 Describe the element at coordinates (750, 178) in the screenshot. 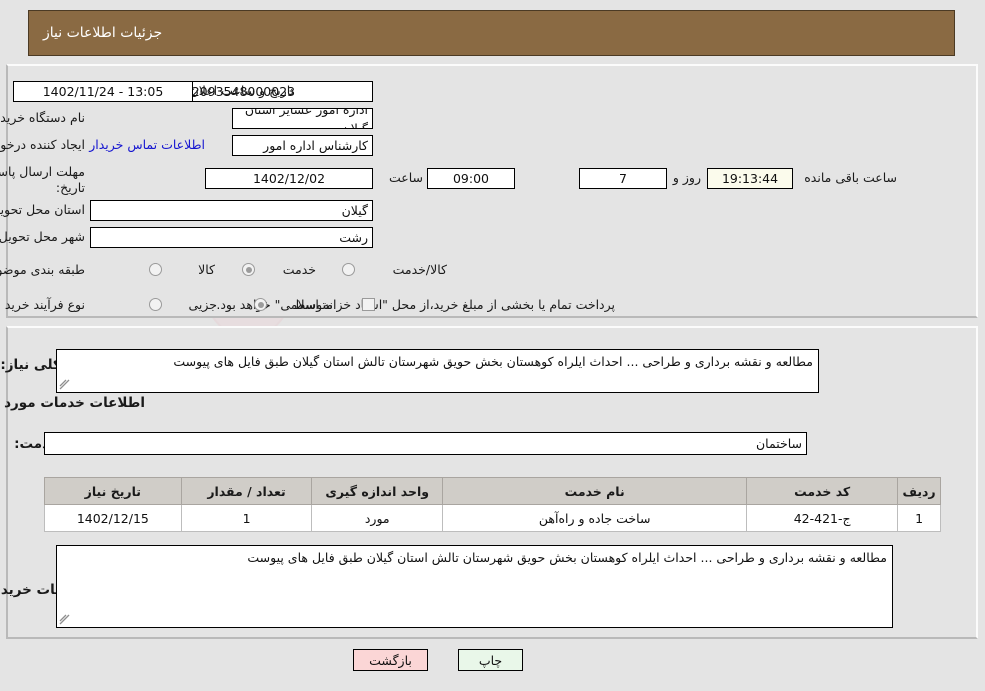

I see `field-remaining-time: 19:13:44` at that location.